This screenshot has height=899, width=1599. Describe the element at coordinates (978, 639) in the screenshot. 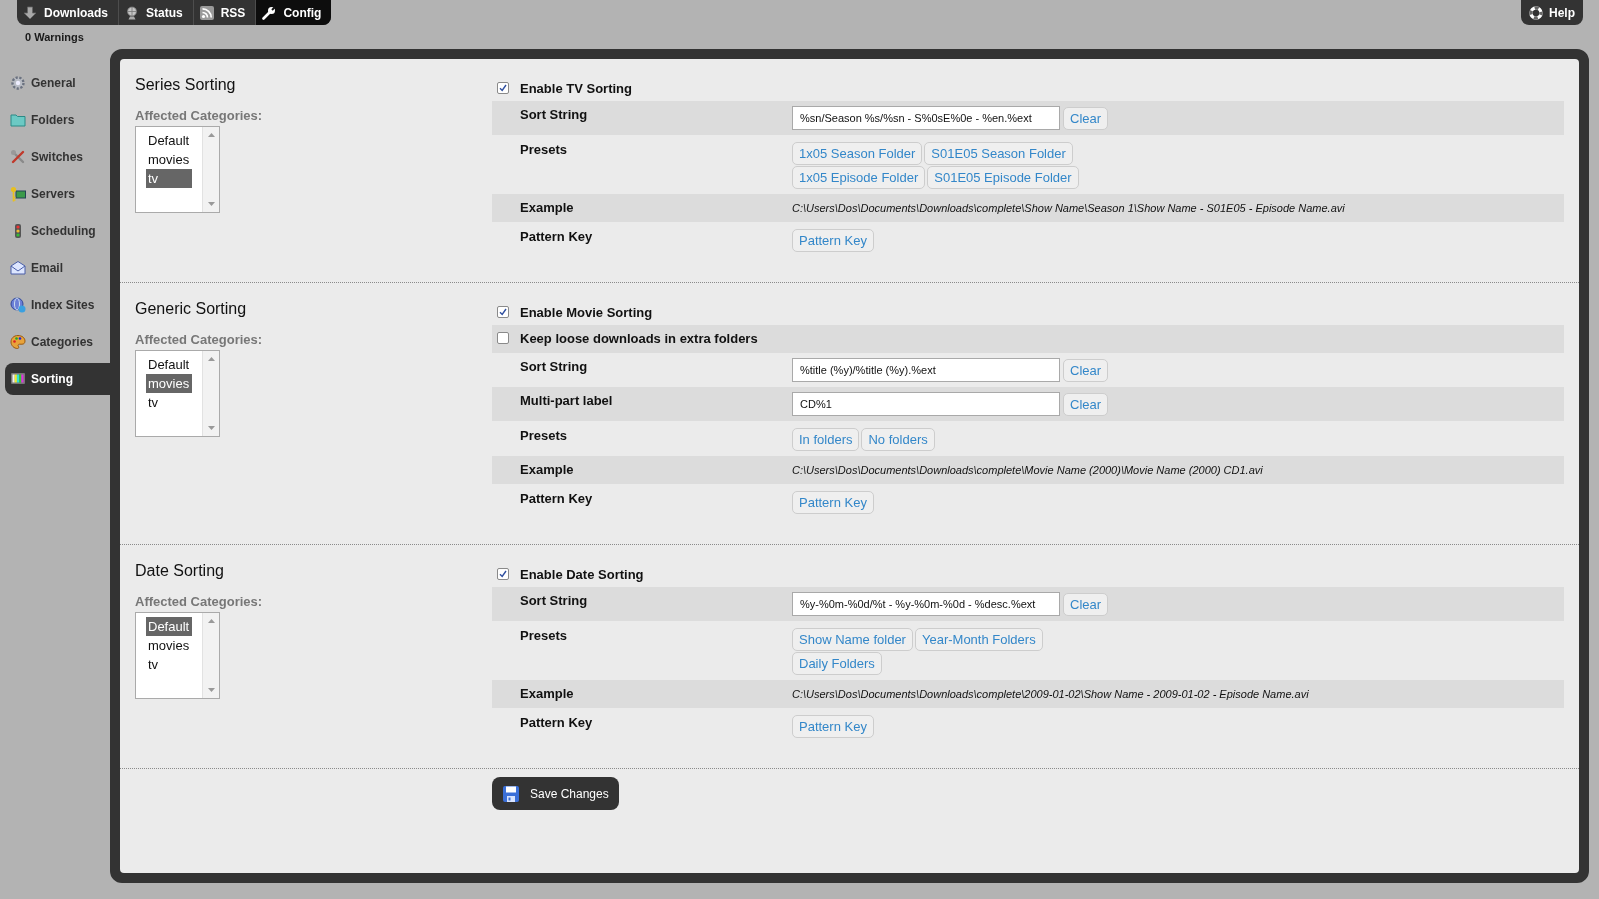

I see `preset-button: Year-Month Folders` at that location.